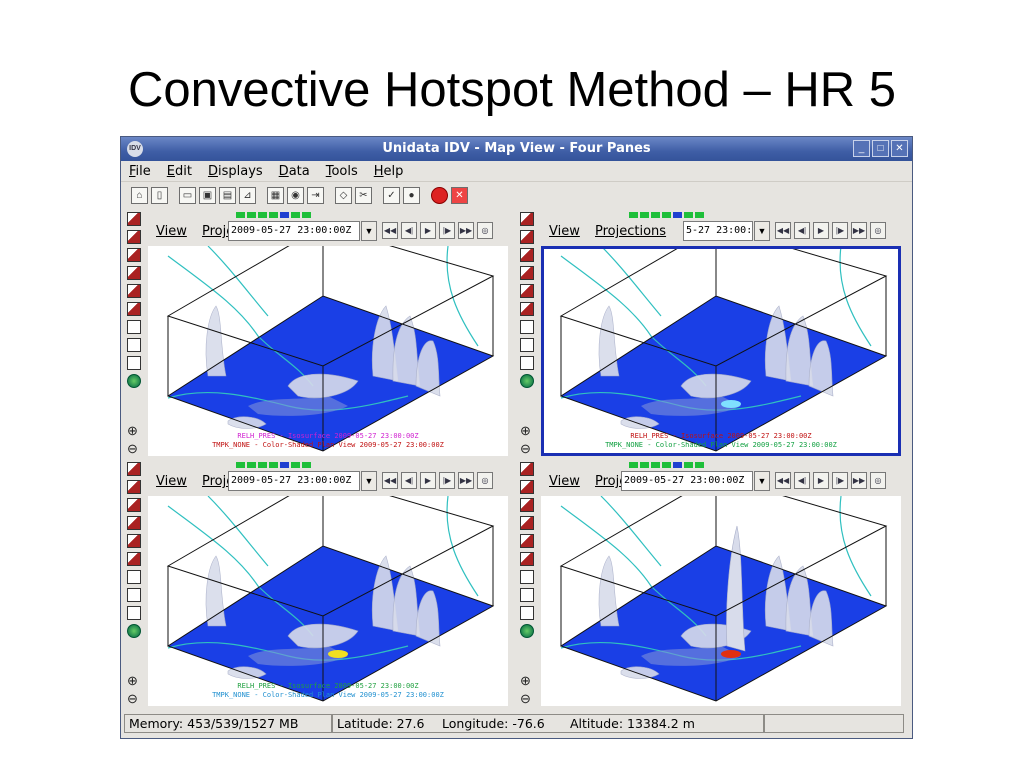  What do you see at coordinates (459, 195) in the screenshot?
I see `stop-icon: ✕` at bounding box center [459, 195].